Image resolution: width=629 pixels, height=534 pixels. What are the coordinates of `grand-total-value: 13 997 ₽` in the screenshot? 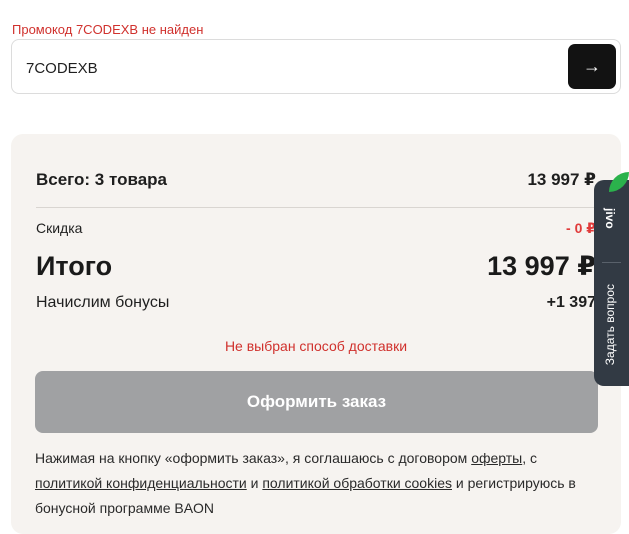 It's located at (541, 266).